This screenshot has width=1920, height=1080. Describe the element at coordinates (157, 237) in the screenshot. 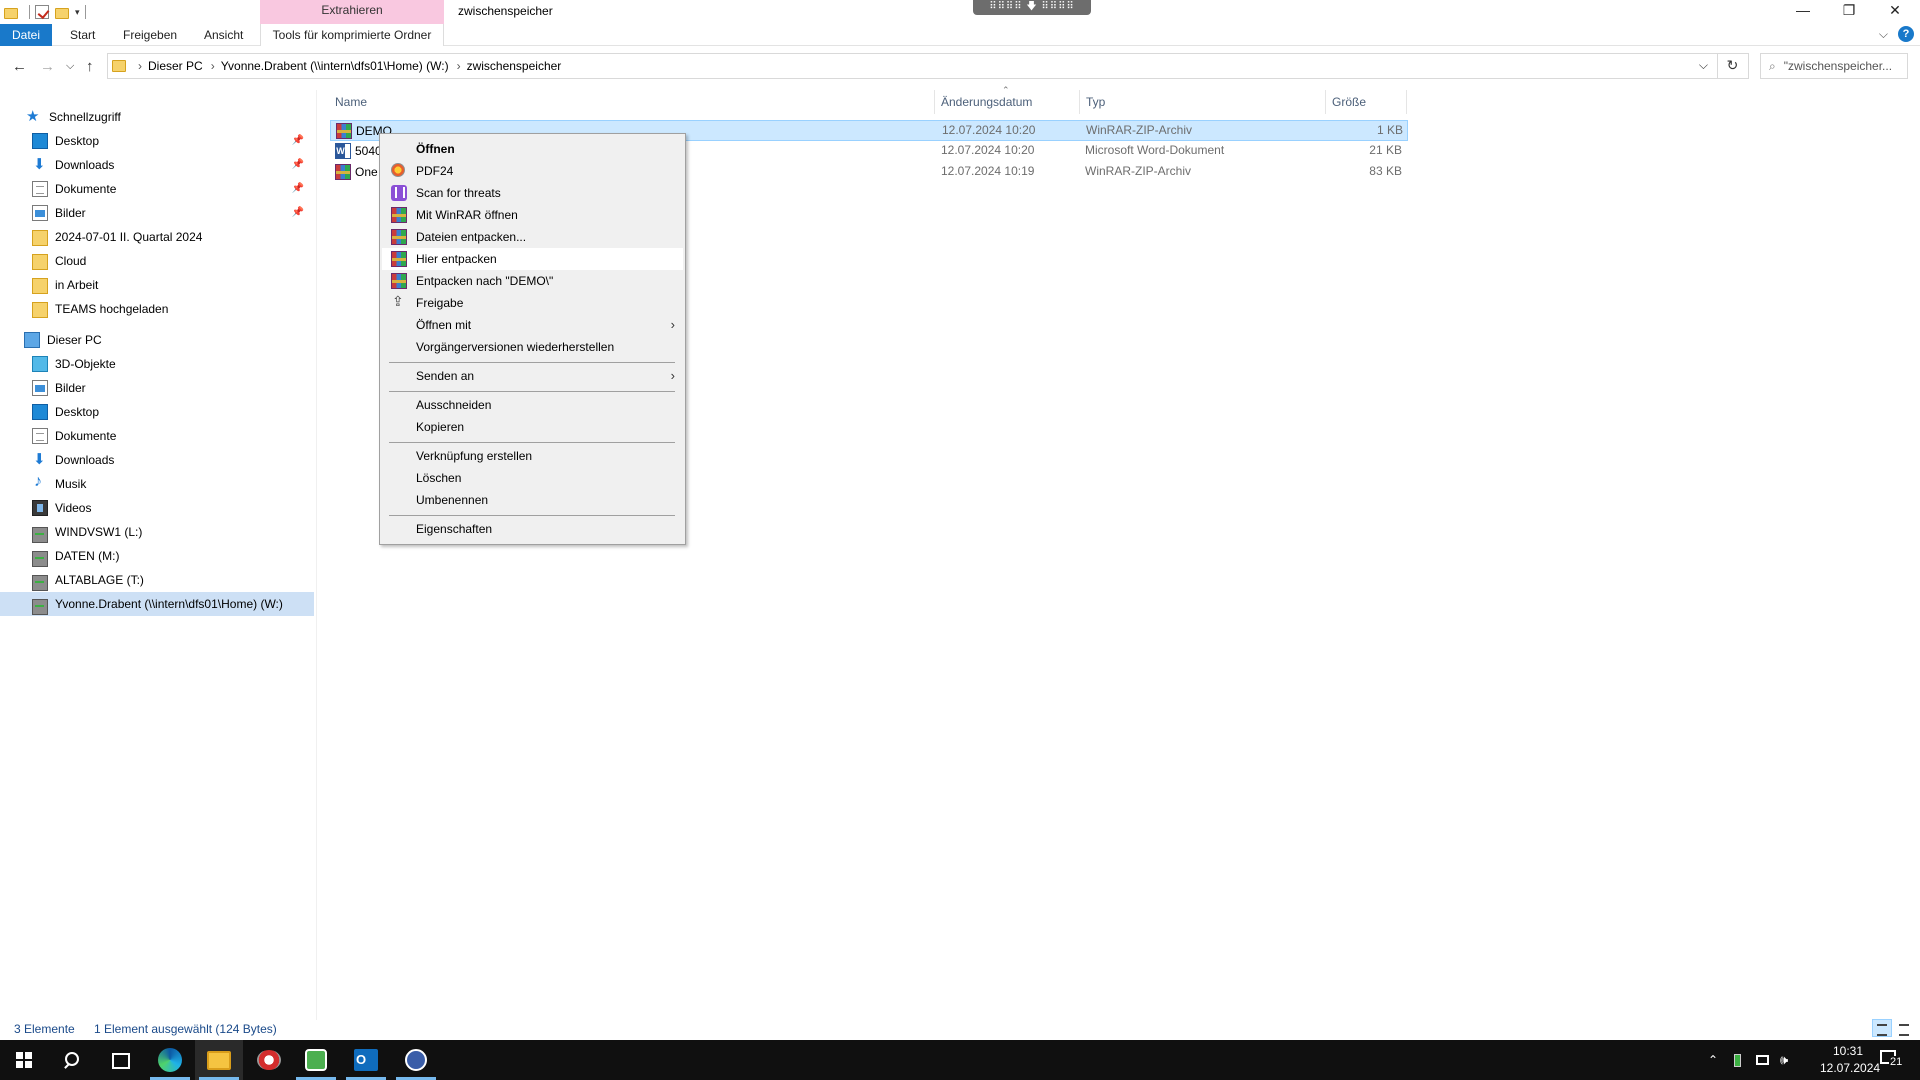

I see `nav-qa-quartal: 2024-07-01 II. Quartal 2024` at that location.